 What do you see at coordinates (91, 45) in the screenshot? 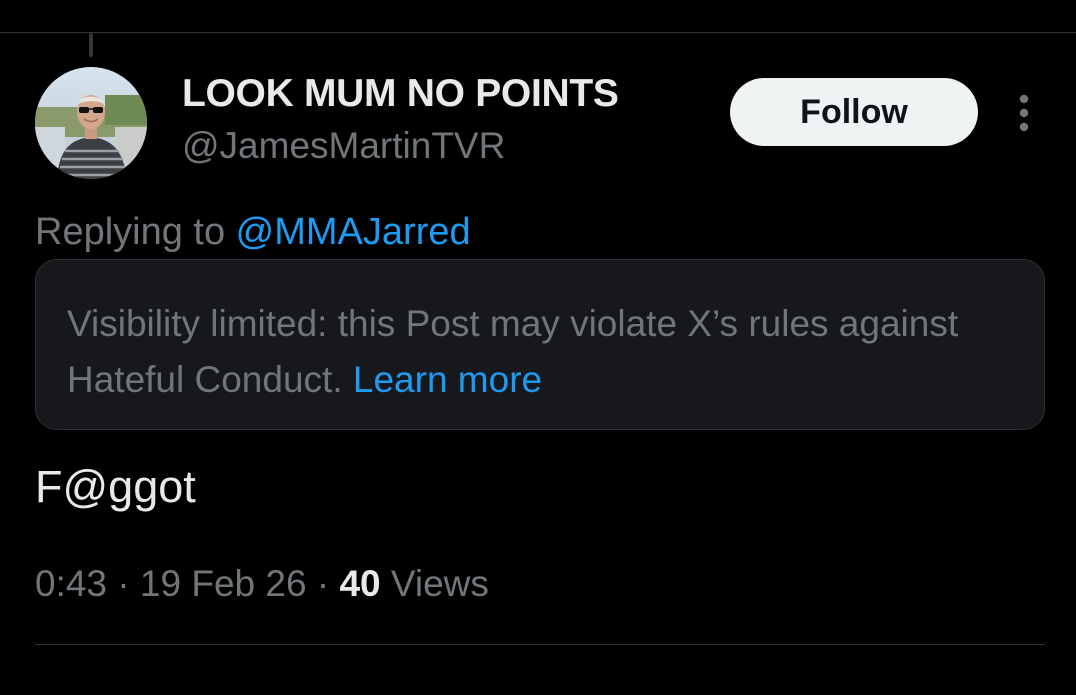
I see `thread-connector-line` at bounding box center [91, 45].